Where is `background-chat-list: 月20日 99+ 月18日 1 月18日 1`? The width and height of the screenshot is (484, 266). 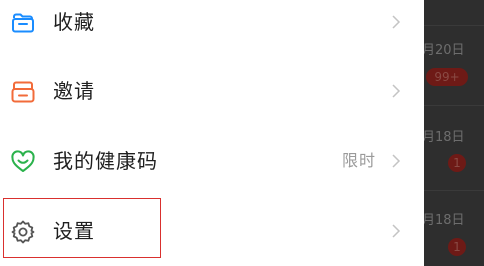 background-chat-list: 月20日 99+ 月18日 1 月18日 1 is located at coordinates (454, 133).